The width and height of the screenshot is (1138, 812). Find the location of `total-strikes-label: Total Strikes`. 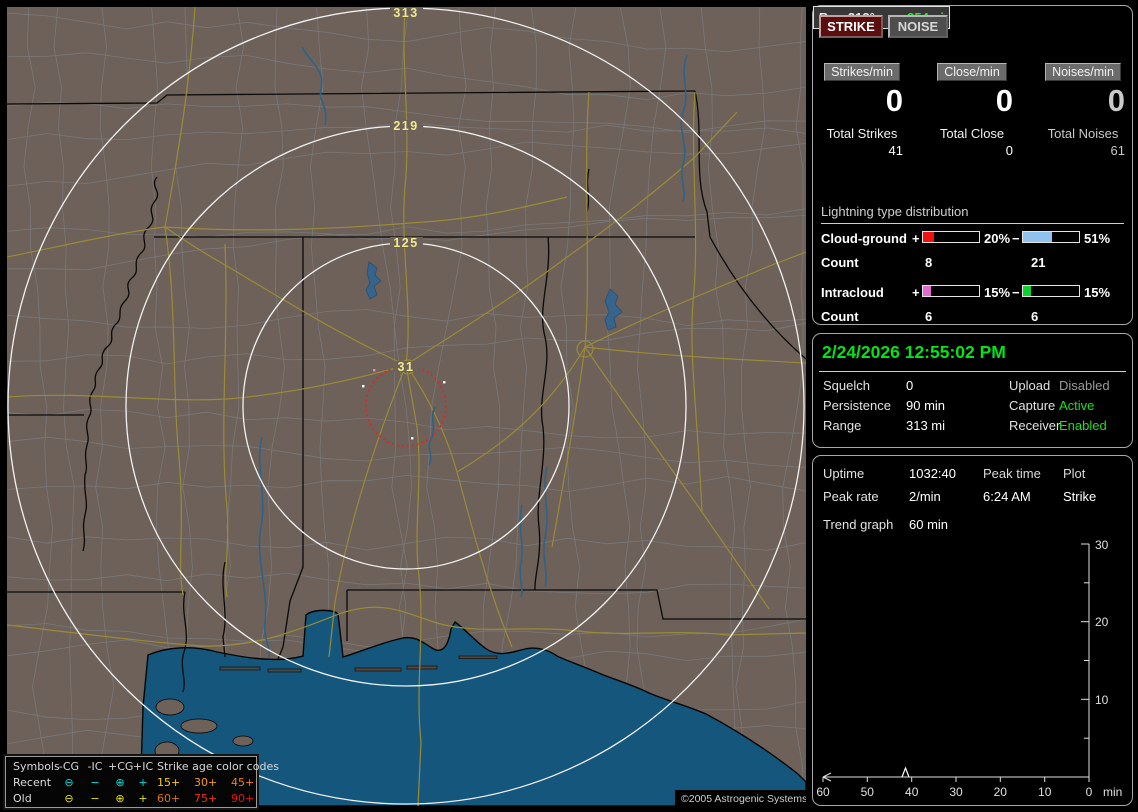

total-strikes-label: Total Strikes is located at coordinates (862, 133).